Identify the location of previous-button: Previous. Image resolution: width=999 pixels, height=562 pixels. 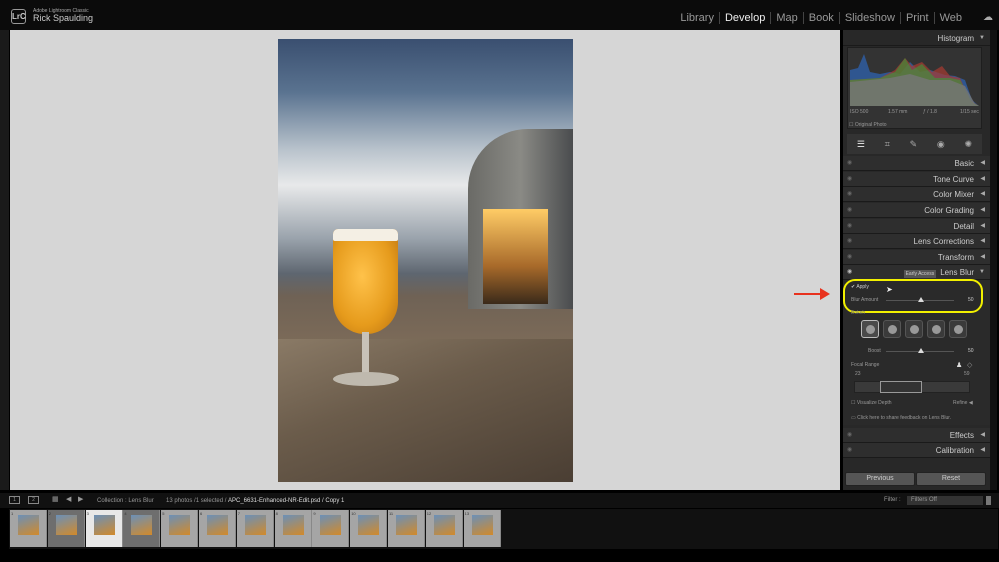
(880, 479).